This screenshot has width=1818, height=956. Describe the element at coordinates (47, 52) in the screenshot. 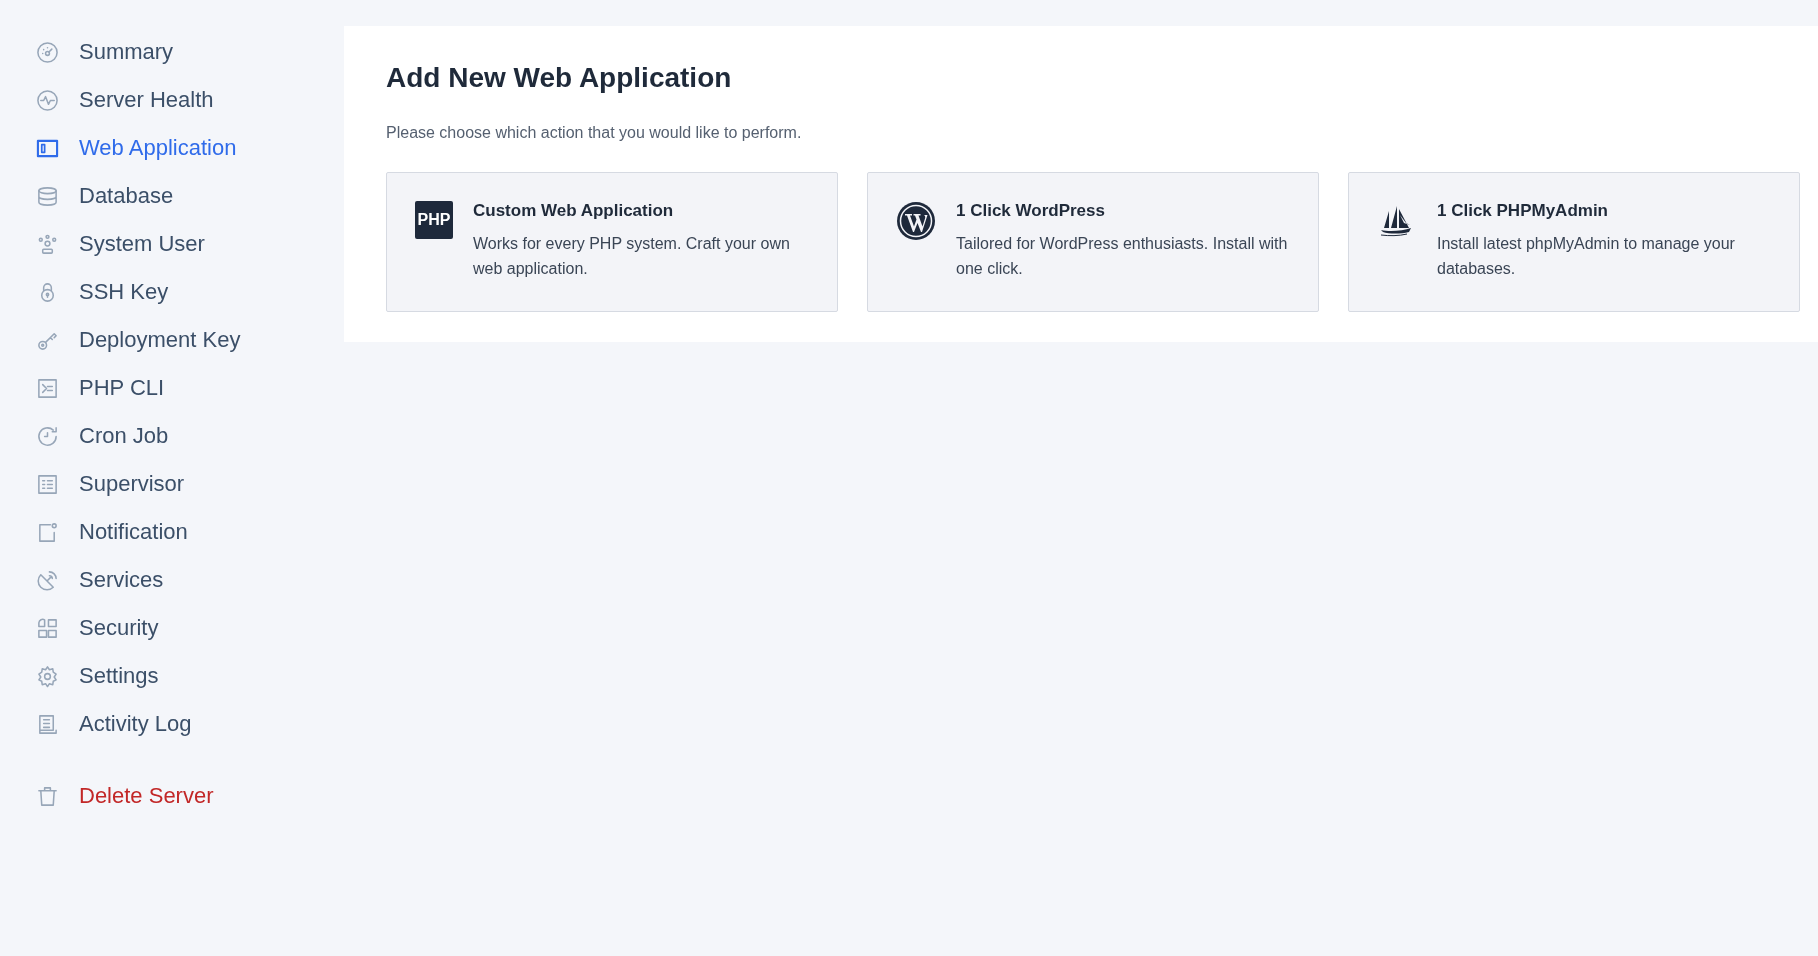

I see `gauge-icon` at that location.